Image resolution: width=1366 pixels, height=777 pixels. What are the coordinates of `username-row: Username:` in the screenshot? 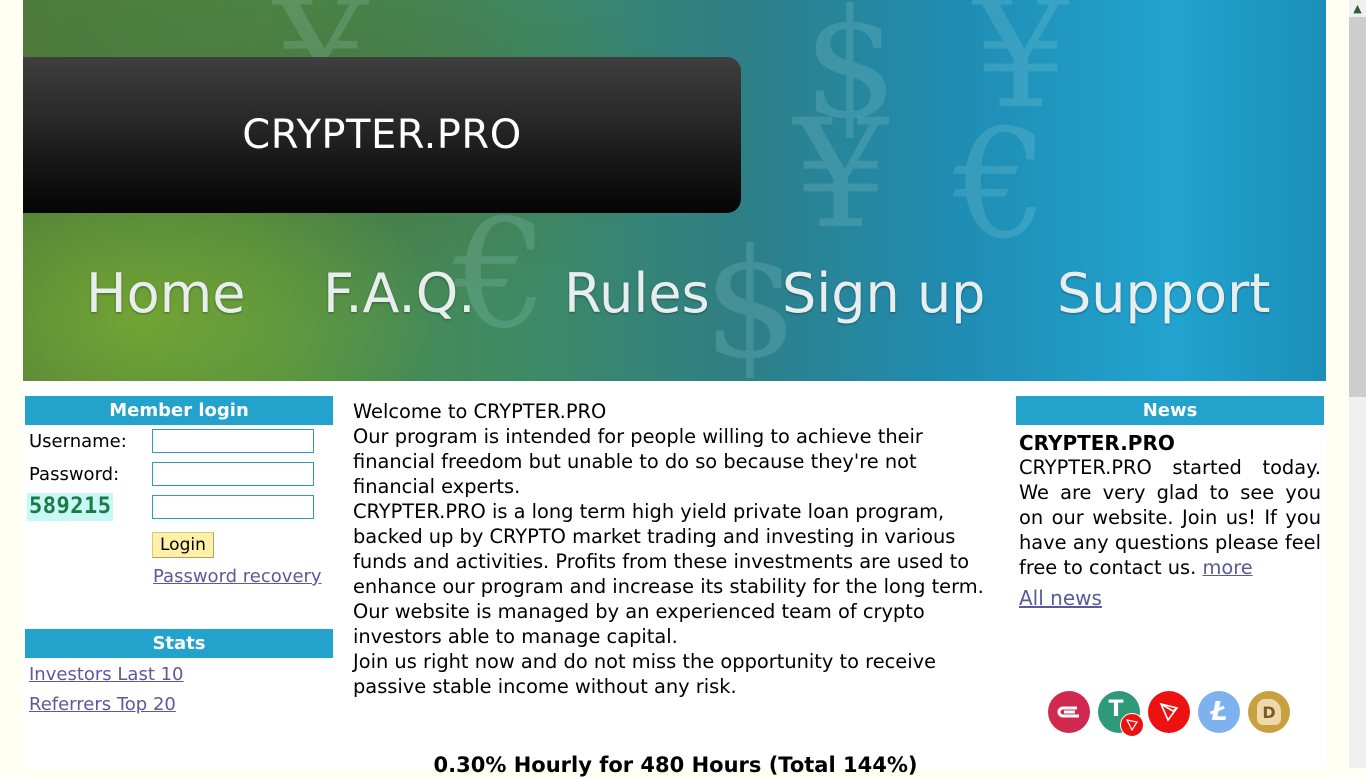 It's located at (179, 441).